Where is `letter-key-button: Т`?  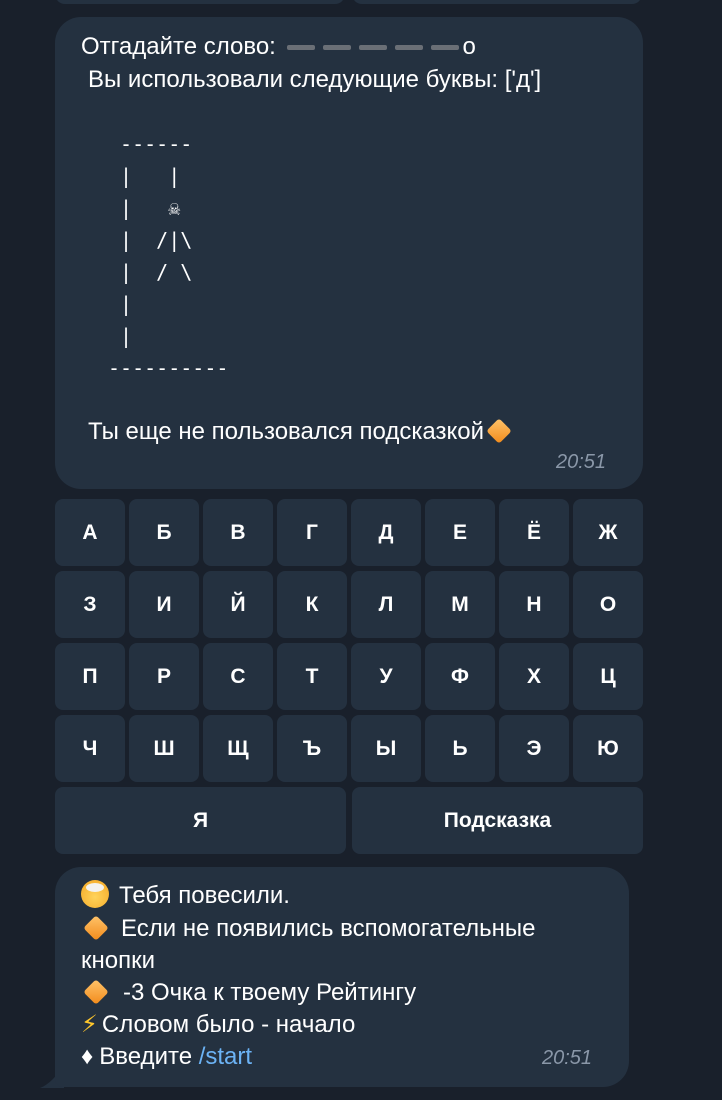
letter-key-button: Т is located at coordinates (312, 676).